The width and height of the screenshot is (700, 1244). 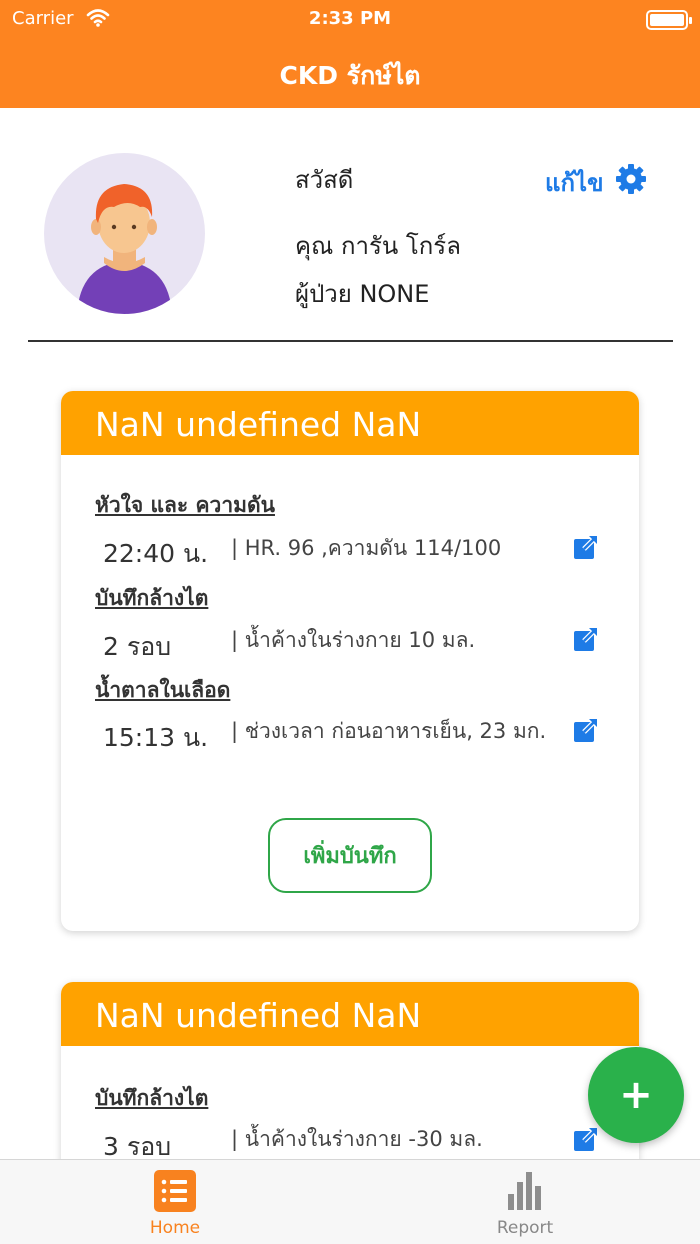 I want to click on entry-value: 15:13 น., so click(x=156, y=737).